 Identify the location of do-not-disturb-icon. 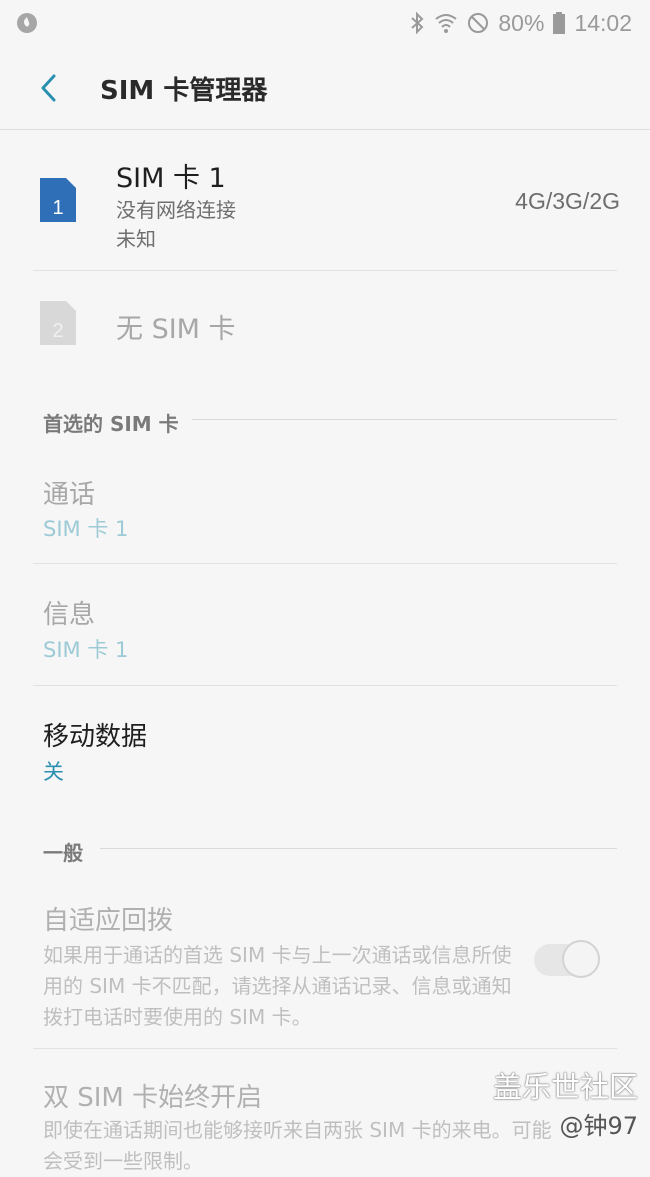
(478, 23).